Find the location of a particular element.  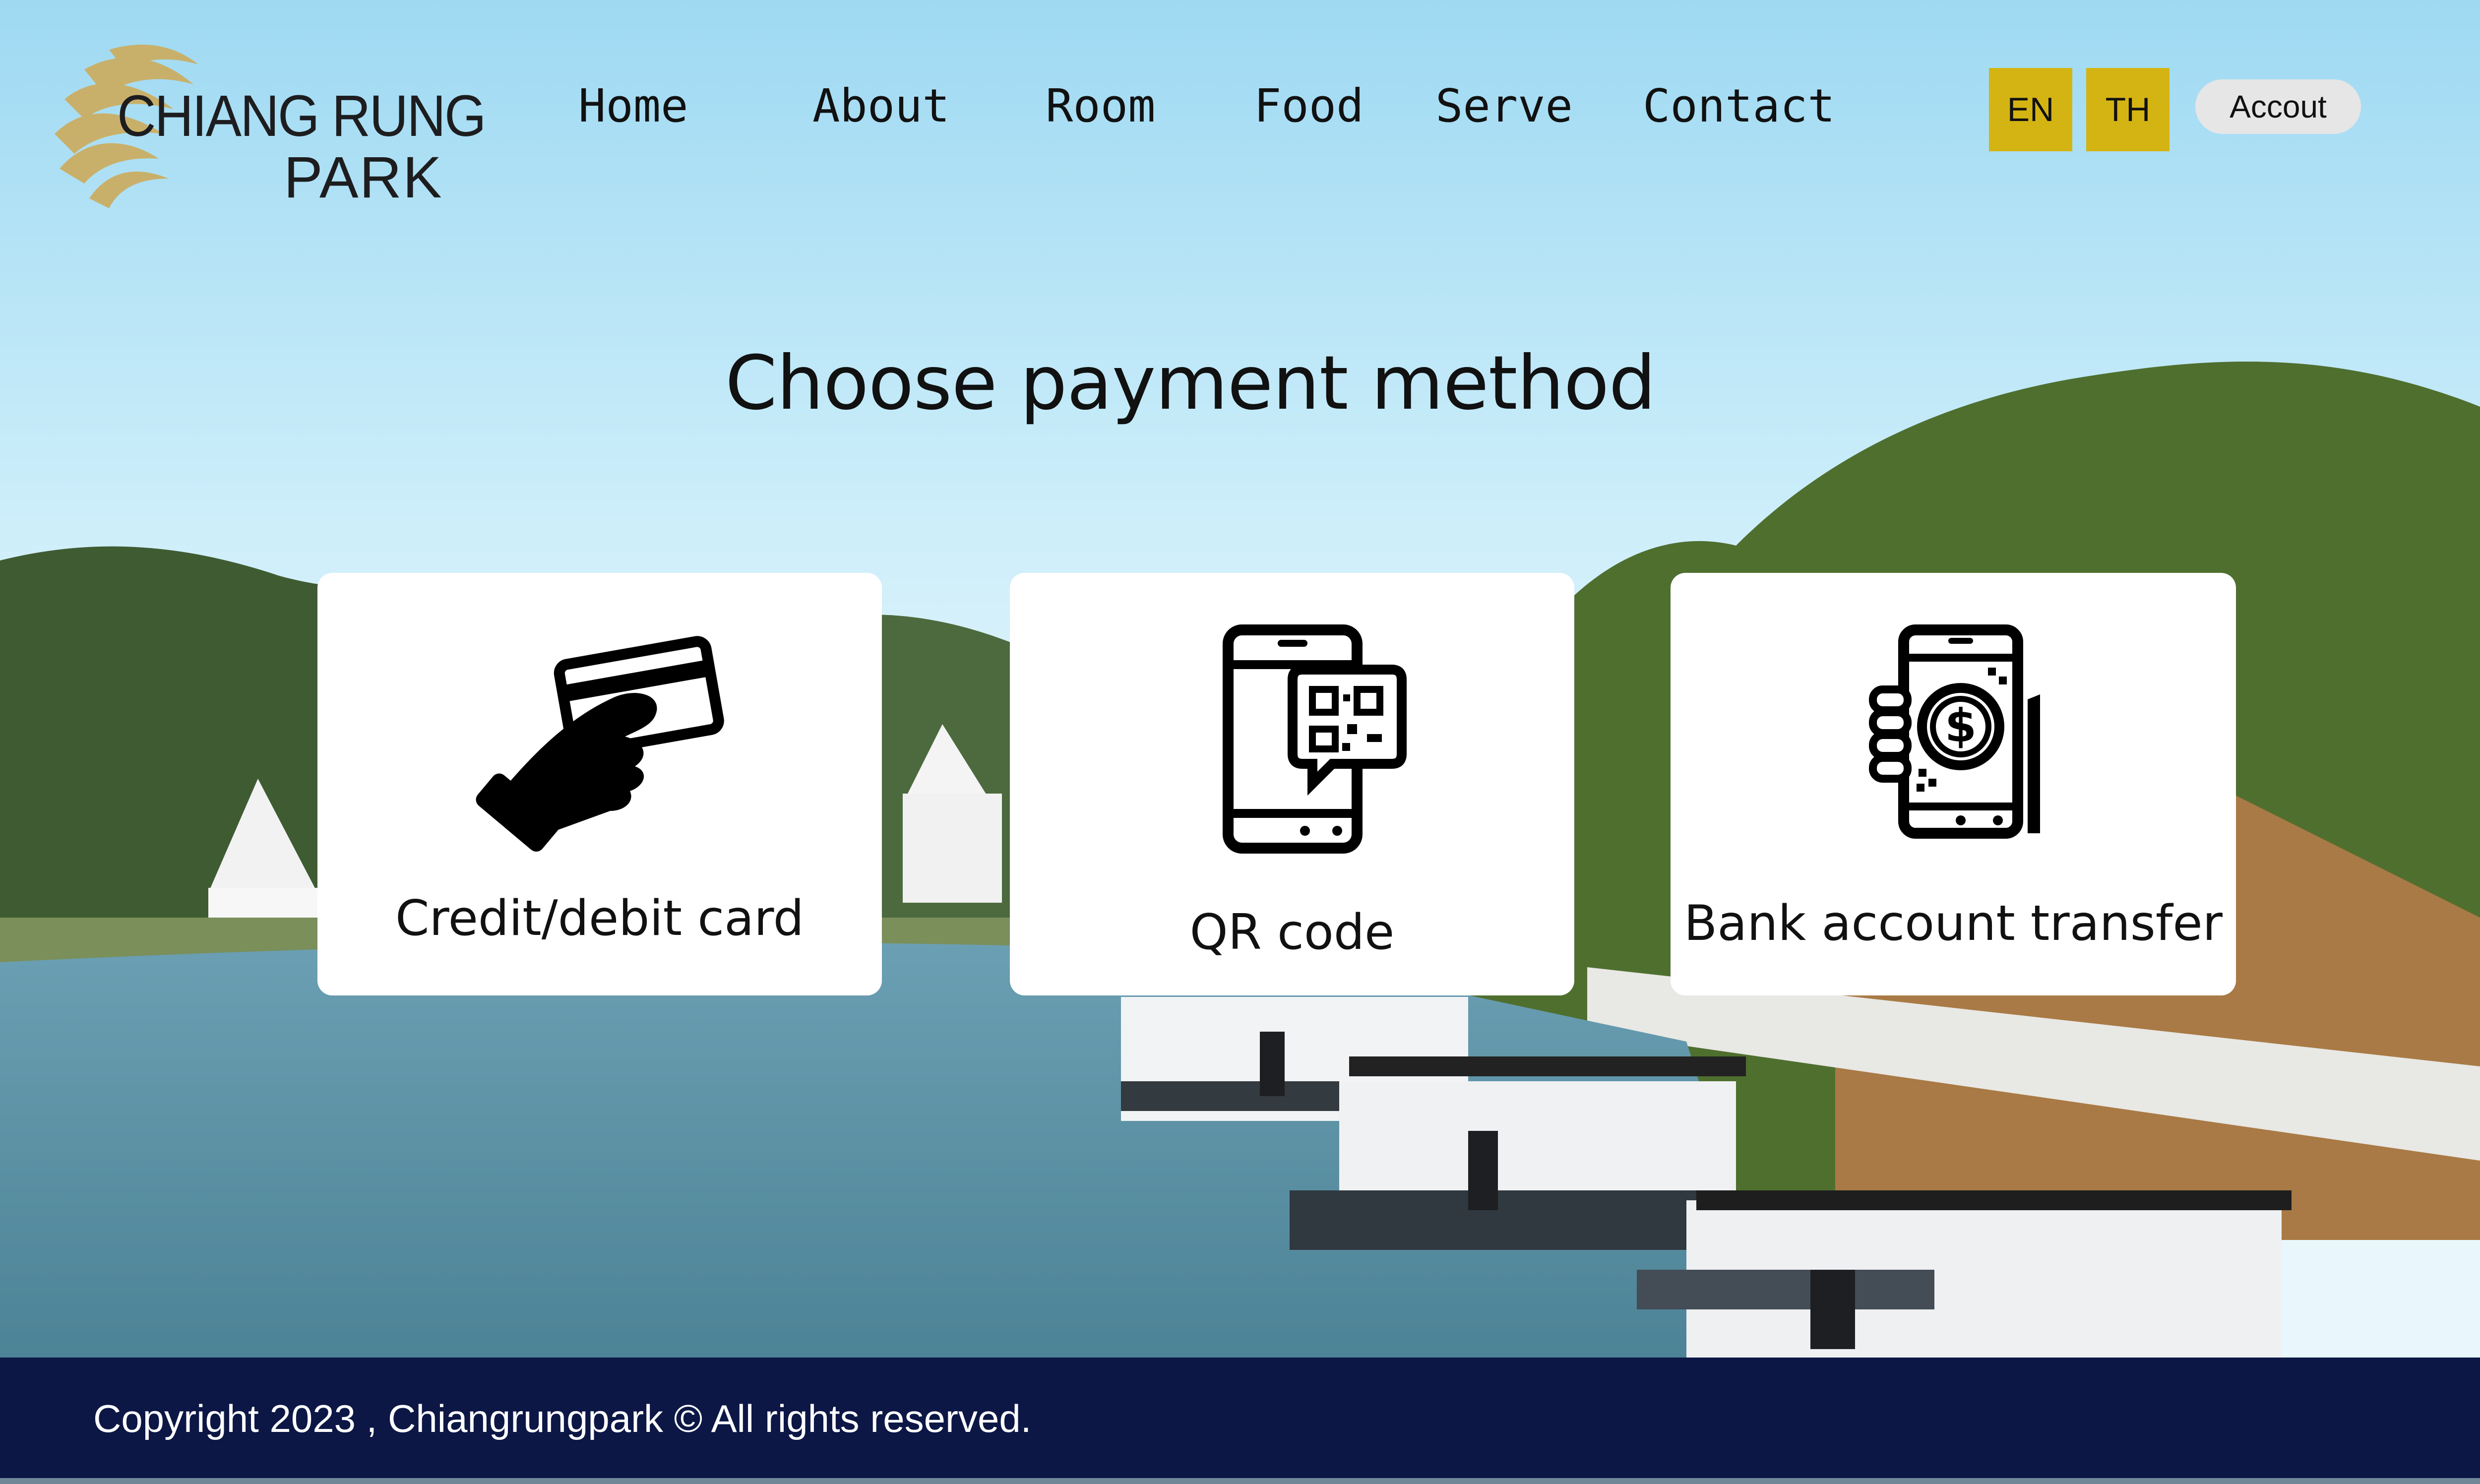

payment-label-bank: Bank account transfer is located at coordinates (1953, 923).